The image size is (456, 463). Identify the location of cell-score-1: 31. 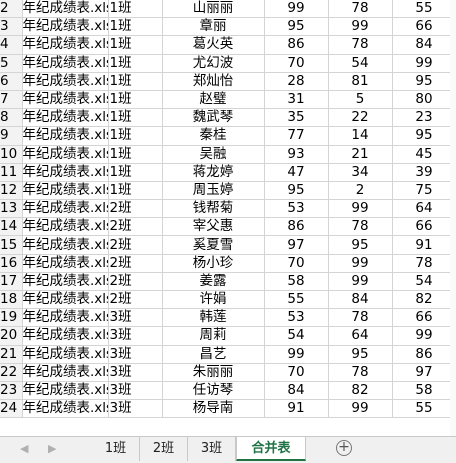
(296, 100).